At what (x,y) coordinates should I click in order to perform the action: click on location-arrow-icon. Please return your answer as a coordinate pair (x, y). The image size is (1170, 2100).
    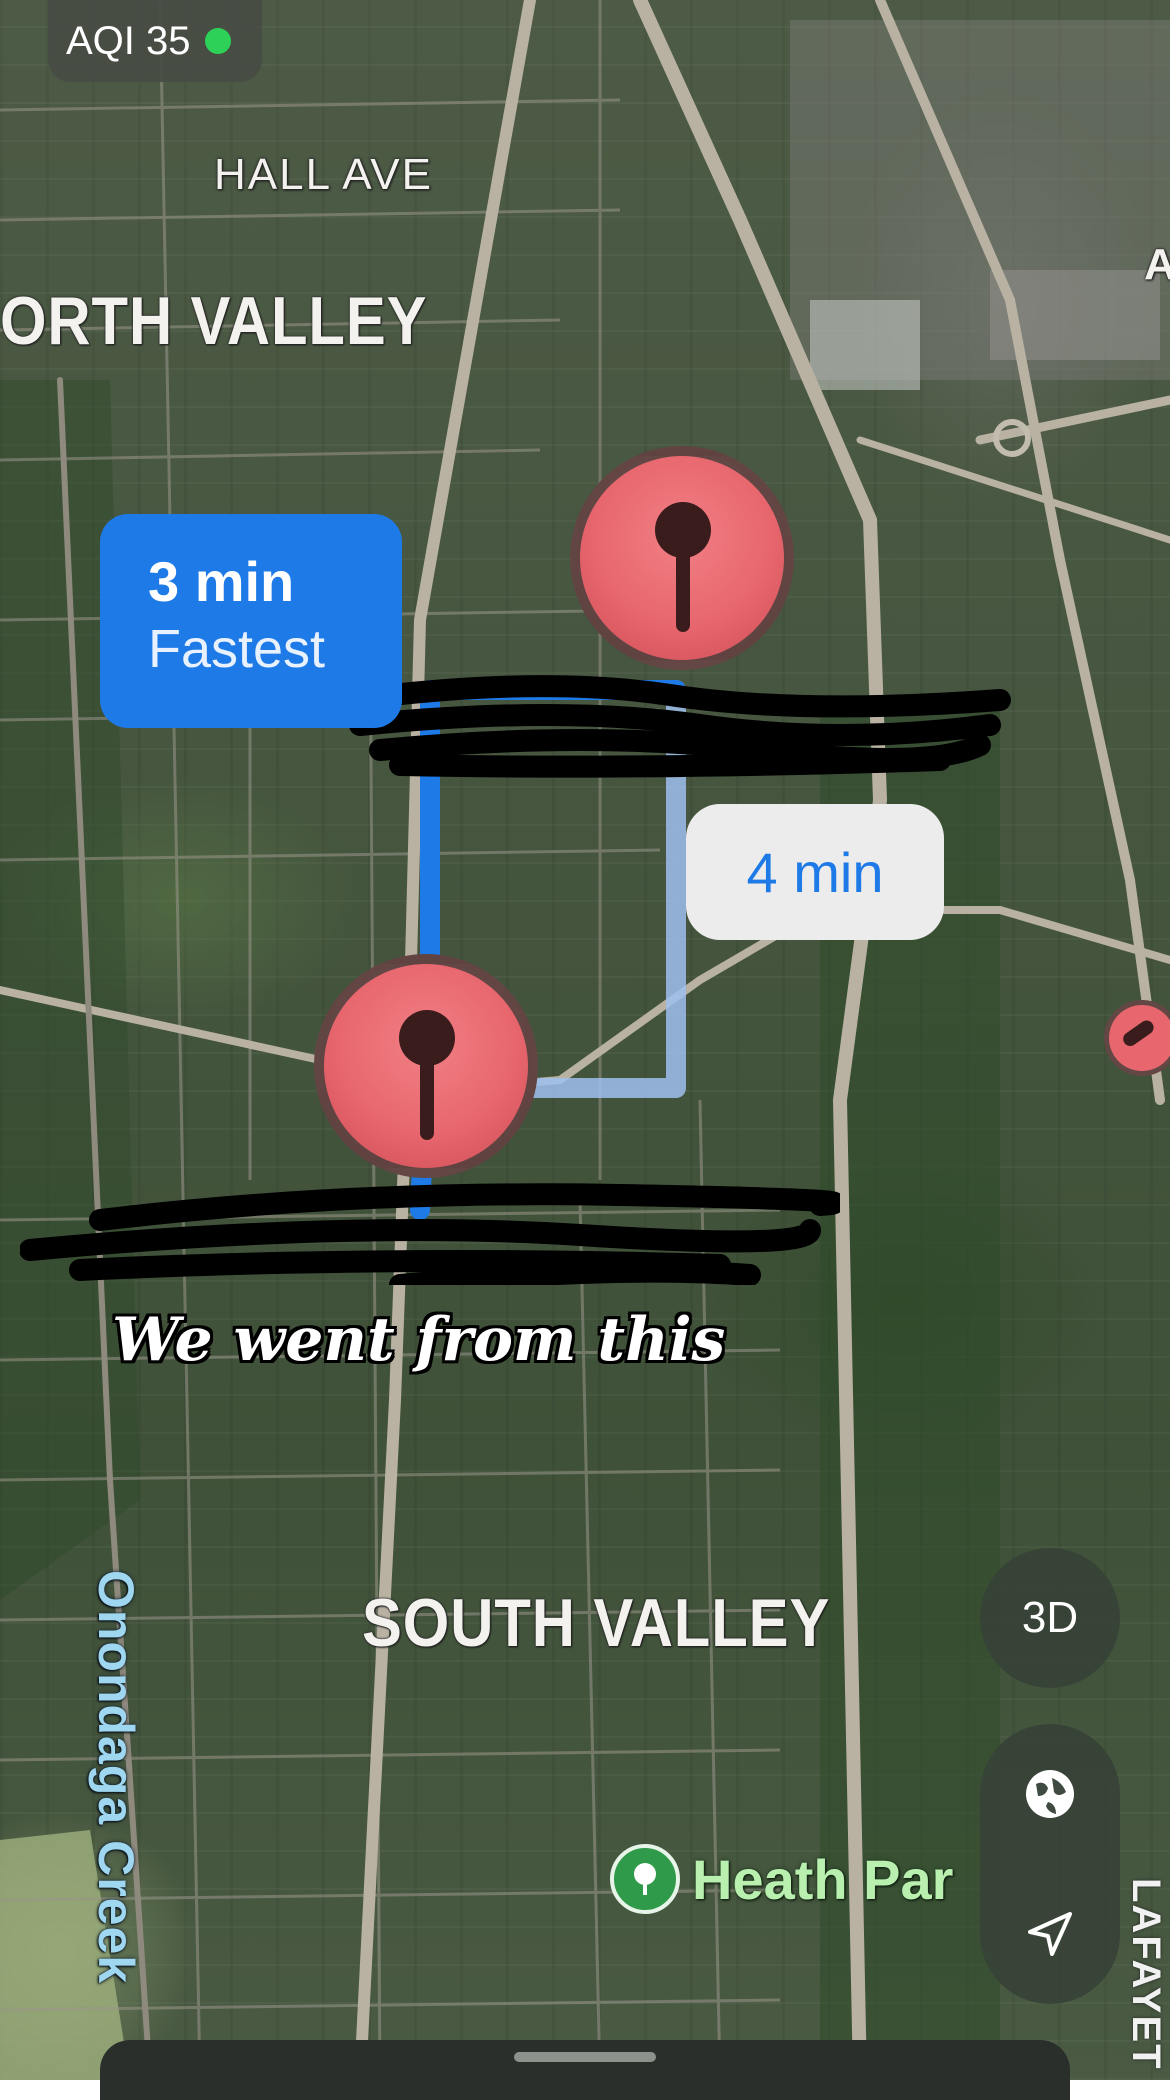
    Looking at the image, I should click on (1050, 1934).